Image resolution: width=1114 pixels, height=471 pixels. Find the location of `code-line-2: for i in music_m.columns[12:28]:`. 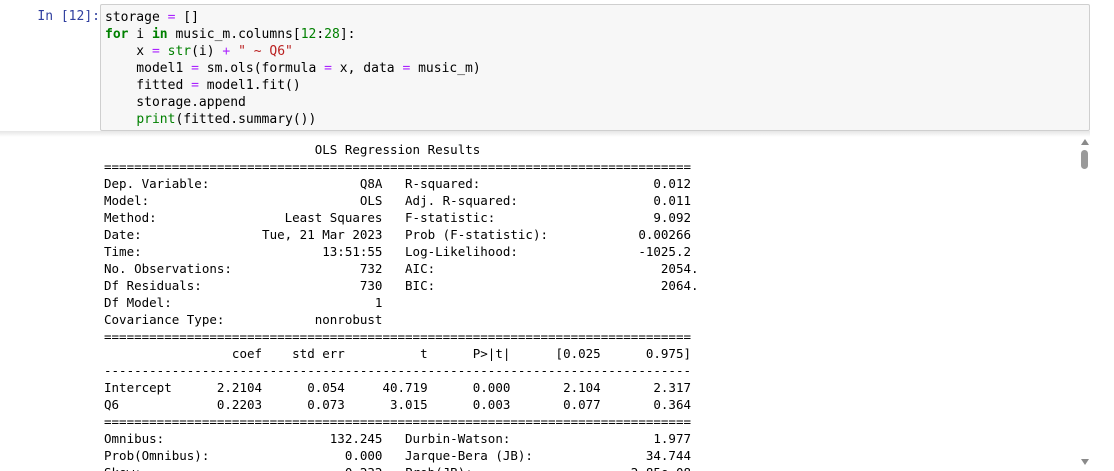

code-line-2: for i in music_m.columns[12:28]: is located at coordinates (230, 34).